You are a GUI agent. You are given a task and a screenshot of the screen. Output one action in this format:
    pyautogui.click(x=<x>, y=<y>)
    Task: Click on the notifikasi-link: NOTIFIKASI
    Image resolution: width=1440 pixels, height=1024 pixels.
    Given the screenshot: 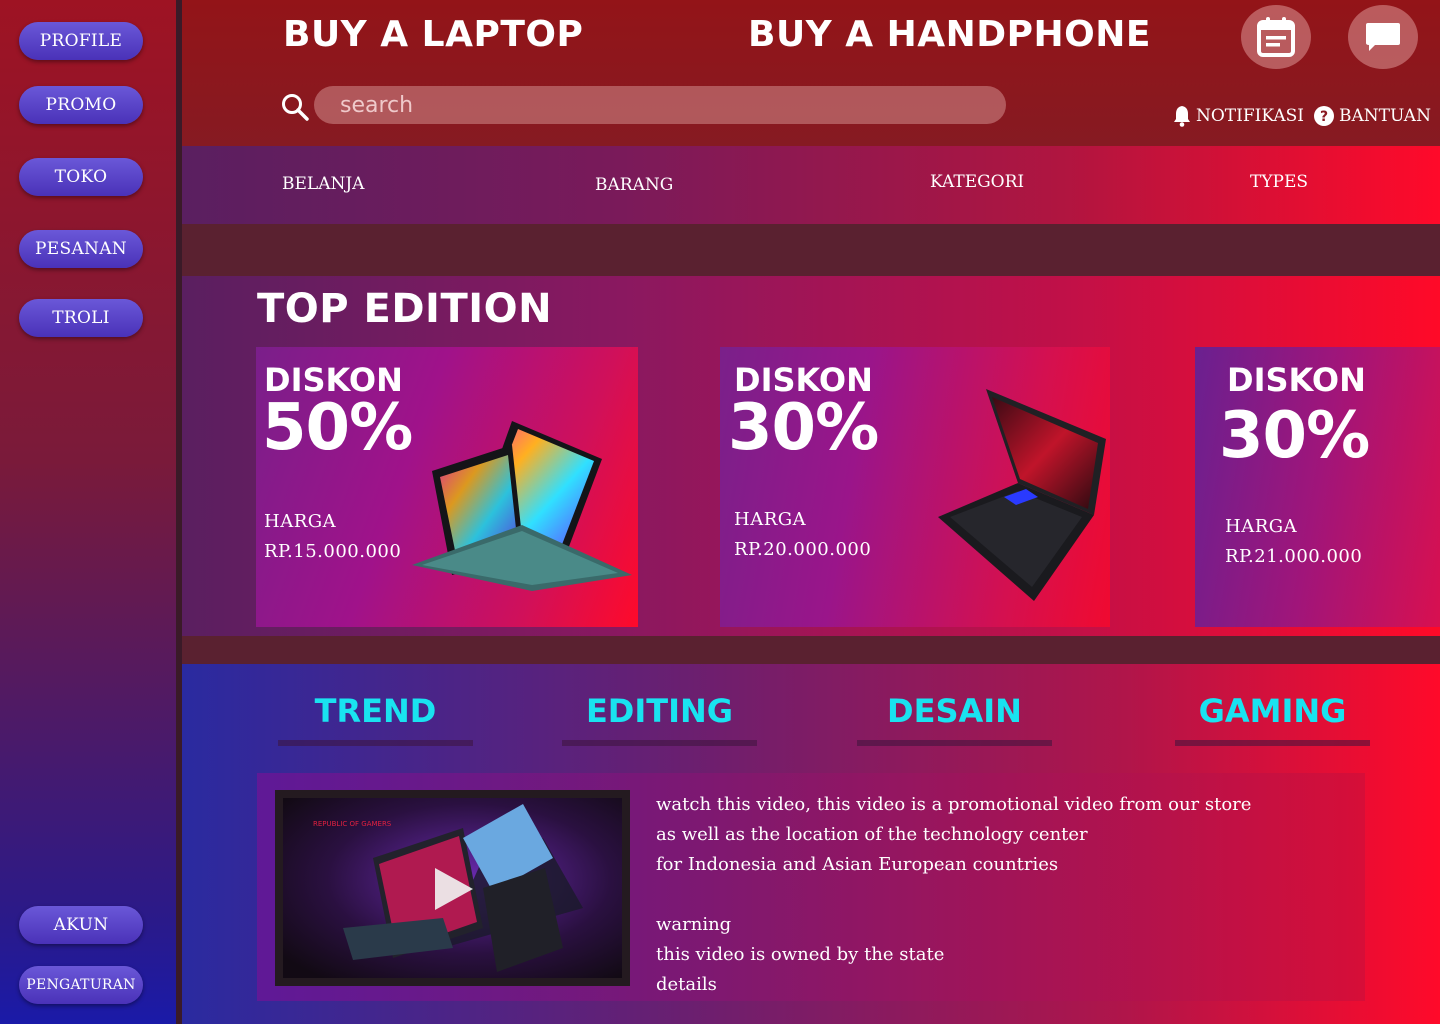 What is the action you would take?
    pyautogui.click(x=1238, y=116)
    